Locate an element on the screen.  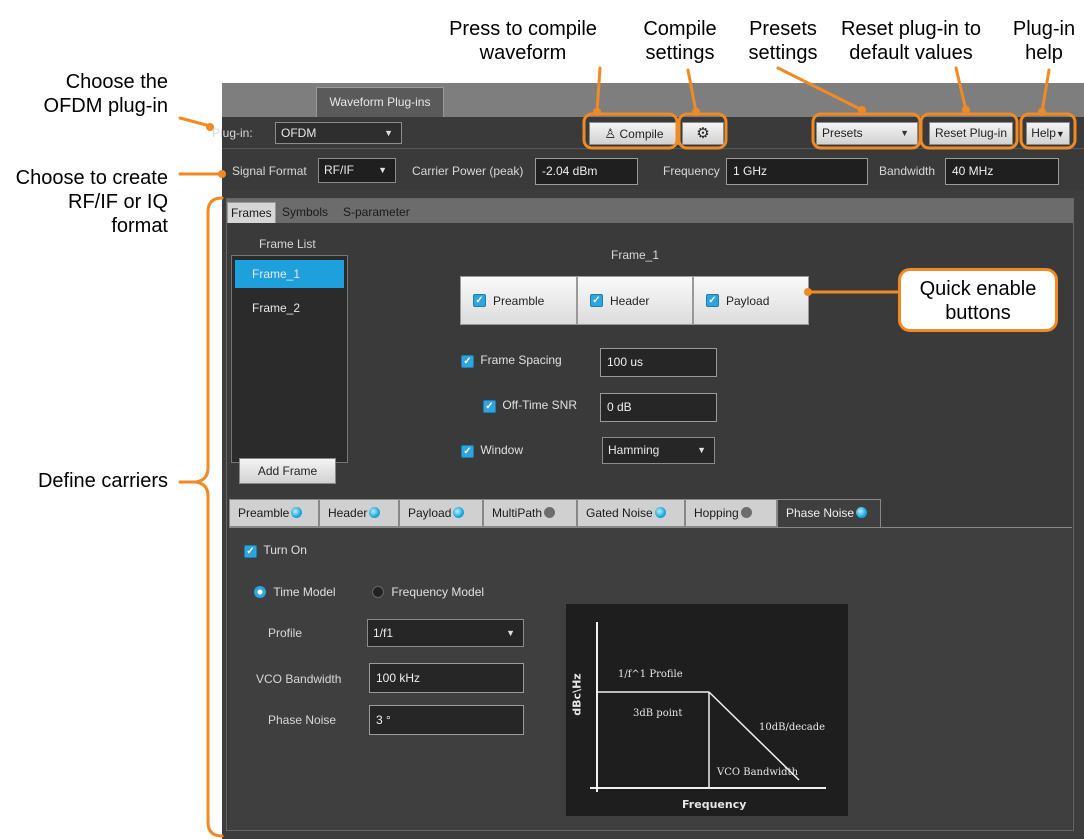
tab-header: Header is located at coordinates (359, 513).